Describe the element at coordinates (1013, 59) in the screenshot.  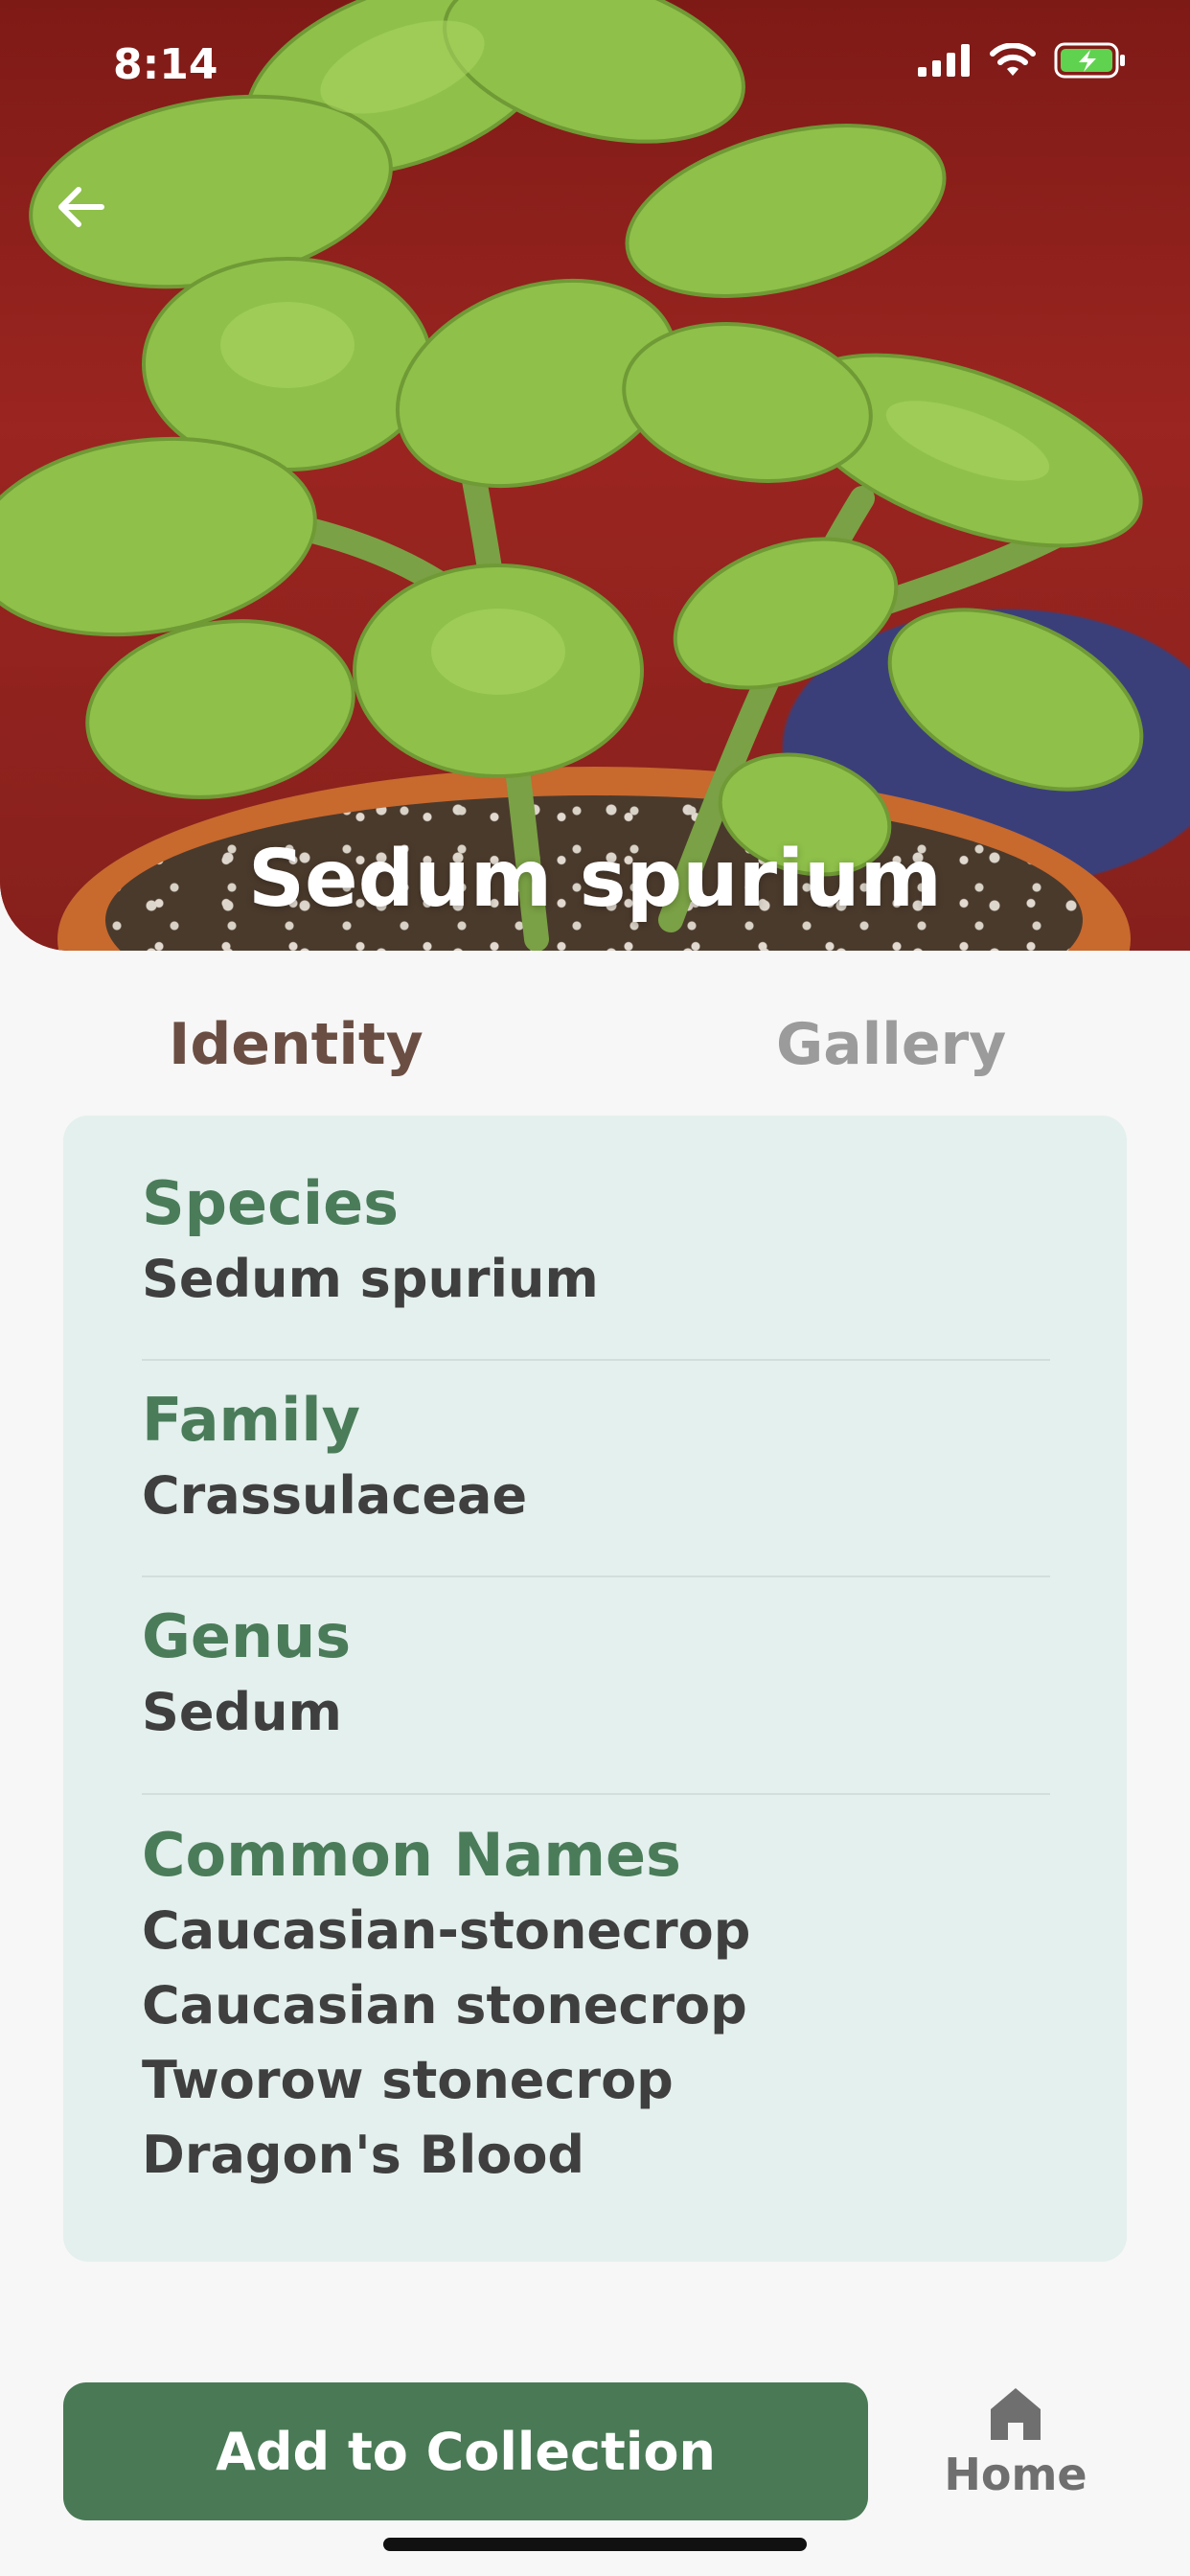
I see `wifi-icon` at that location.